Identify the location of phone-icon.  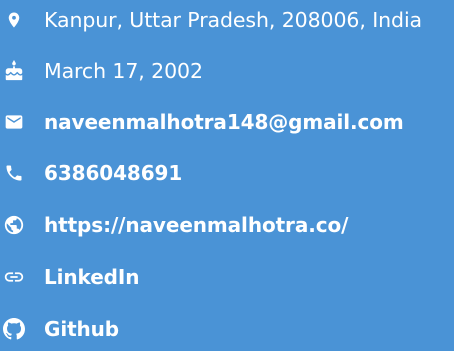
(14, 173).